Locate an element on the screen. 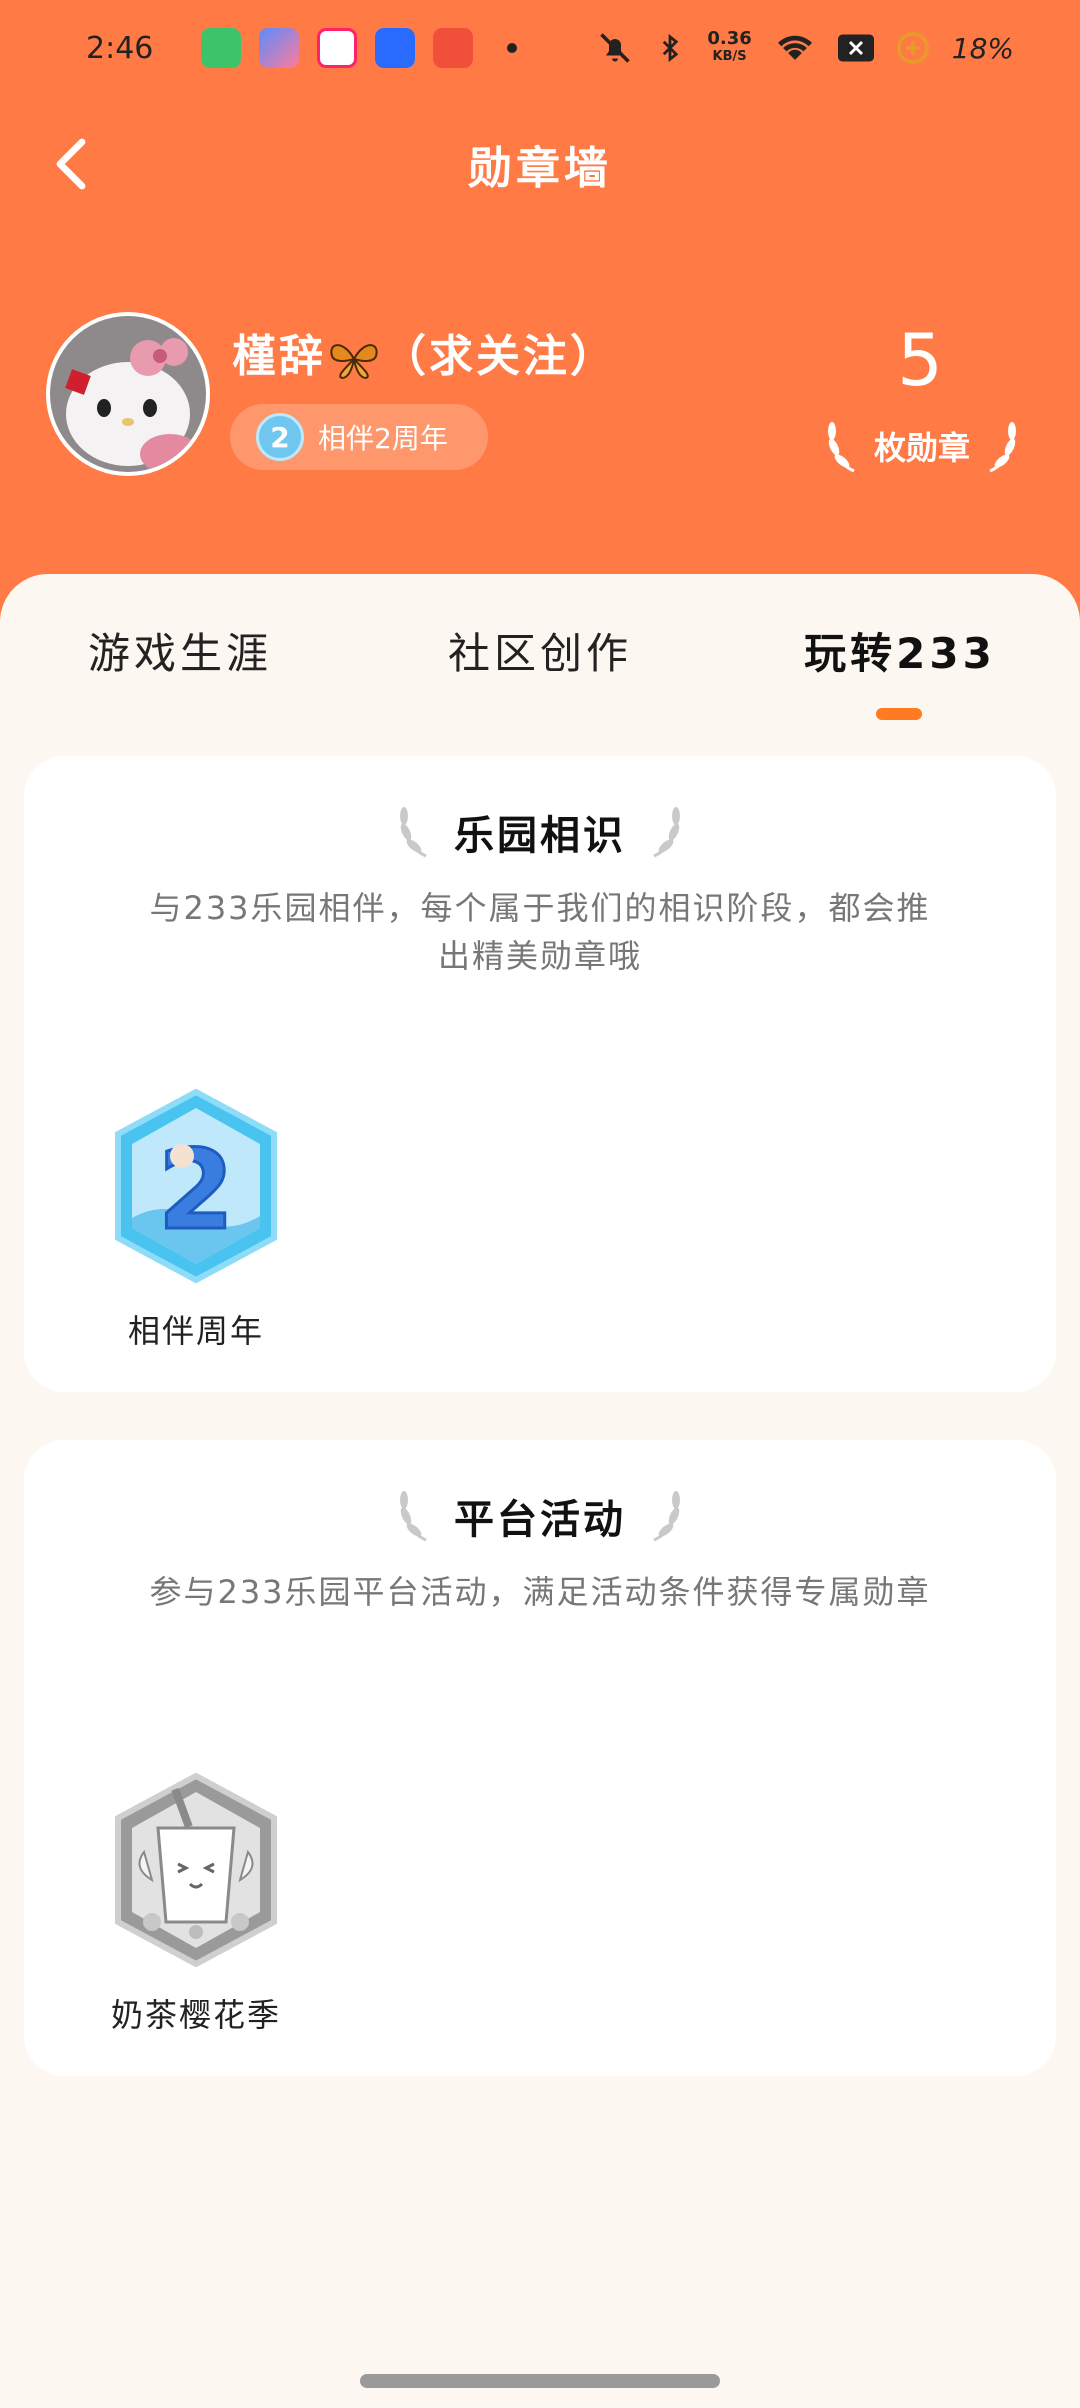 The image size is (1080, 2408). tab-active-indicator is located at coordinates (899, 714).